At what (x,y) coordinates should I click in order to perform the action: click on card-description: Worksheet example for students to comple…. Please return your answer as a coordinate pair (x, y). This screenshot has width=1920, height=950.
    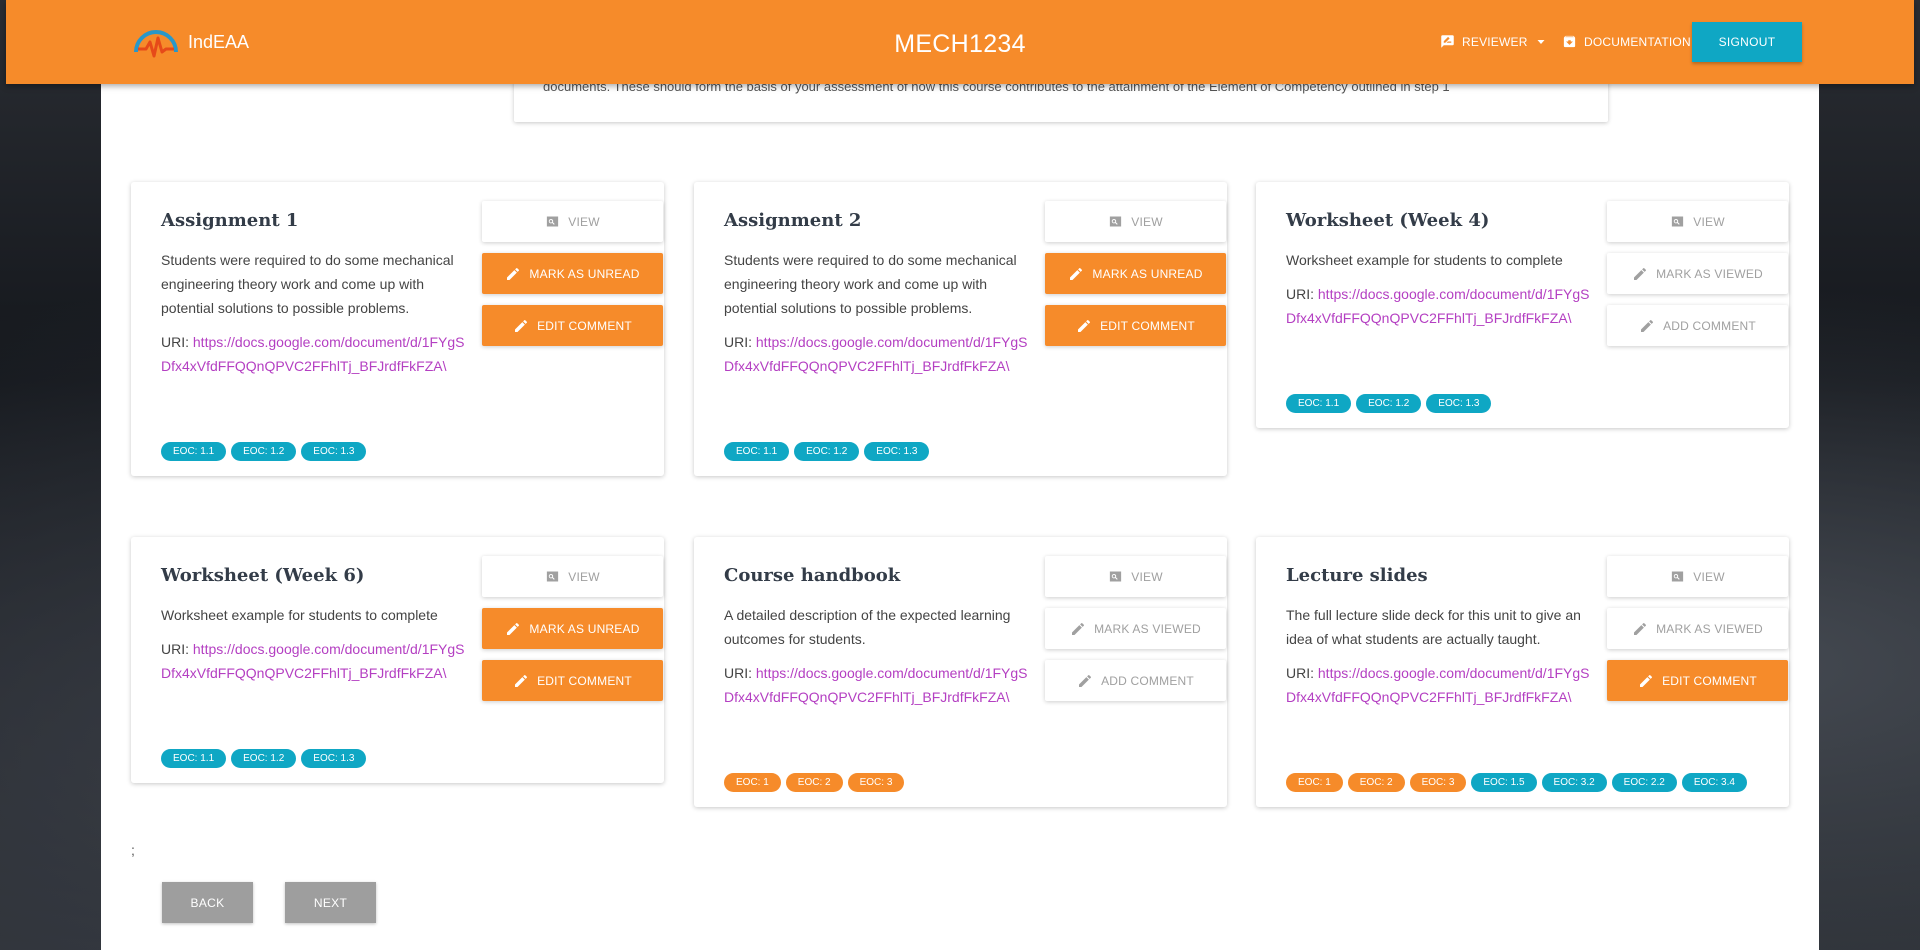
    Looking at the image, I should click on (1424, 260).